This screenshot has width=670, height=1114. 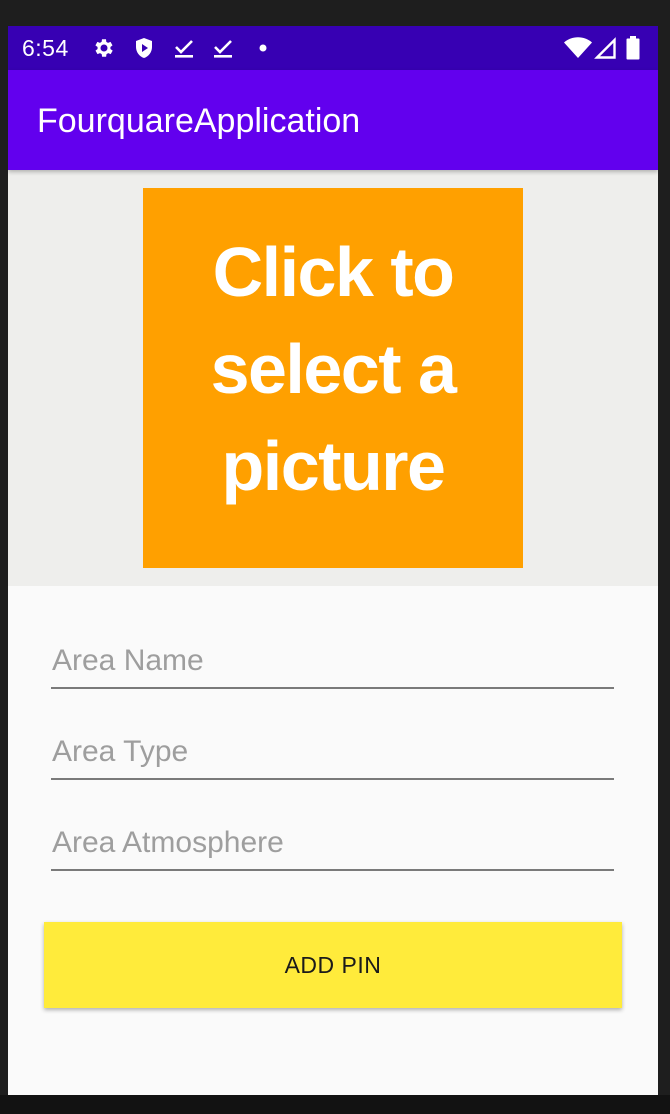 What do you see at coordinates (333, 965) in the screenshot?
I see `add-pin-button: ADD PIN` at bounding box center [333, 965].